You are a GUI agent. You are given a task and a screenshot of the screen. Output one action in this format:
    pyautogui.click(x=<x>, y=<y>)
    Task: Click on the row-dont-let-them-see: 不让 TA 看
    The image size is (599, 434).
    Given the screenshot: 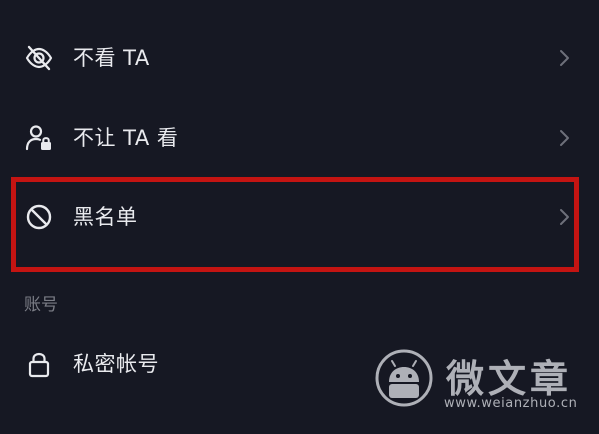 What is the action you would take?
    pyautogui.click(x=299, y=138)
    